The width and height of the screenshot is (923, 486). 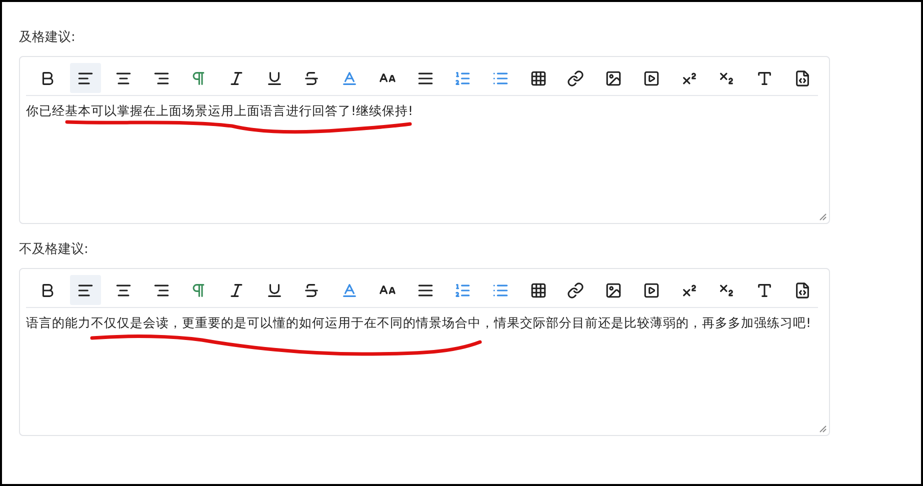 I want to click on field-label: 及格建议:, so click(x=47, y=38).